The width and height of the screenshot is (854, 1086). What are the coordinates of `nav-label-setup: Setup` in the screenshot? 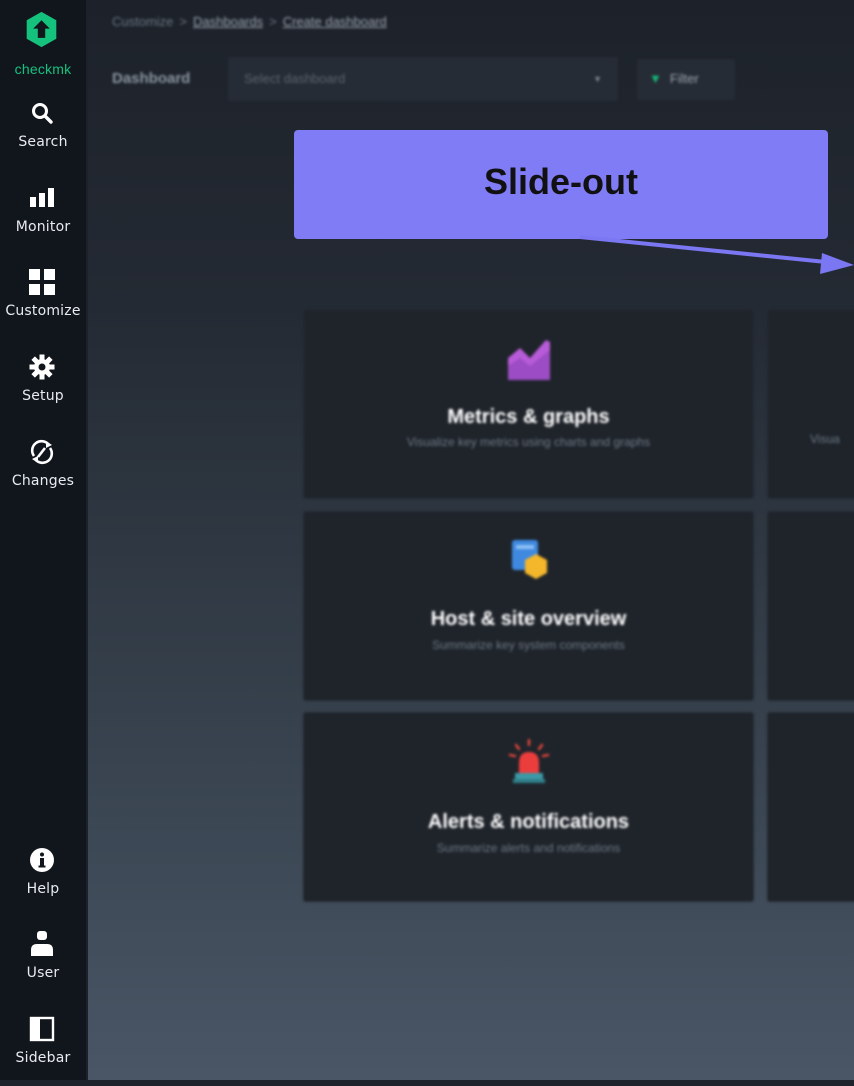 It's located at (43, 396).